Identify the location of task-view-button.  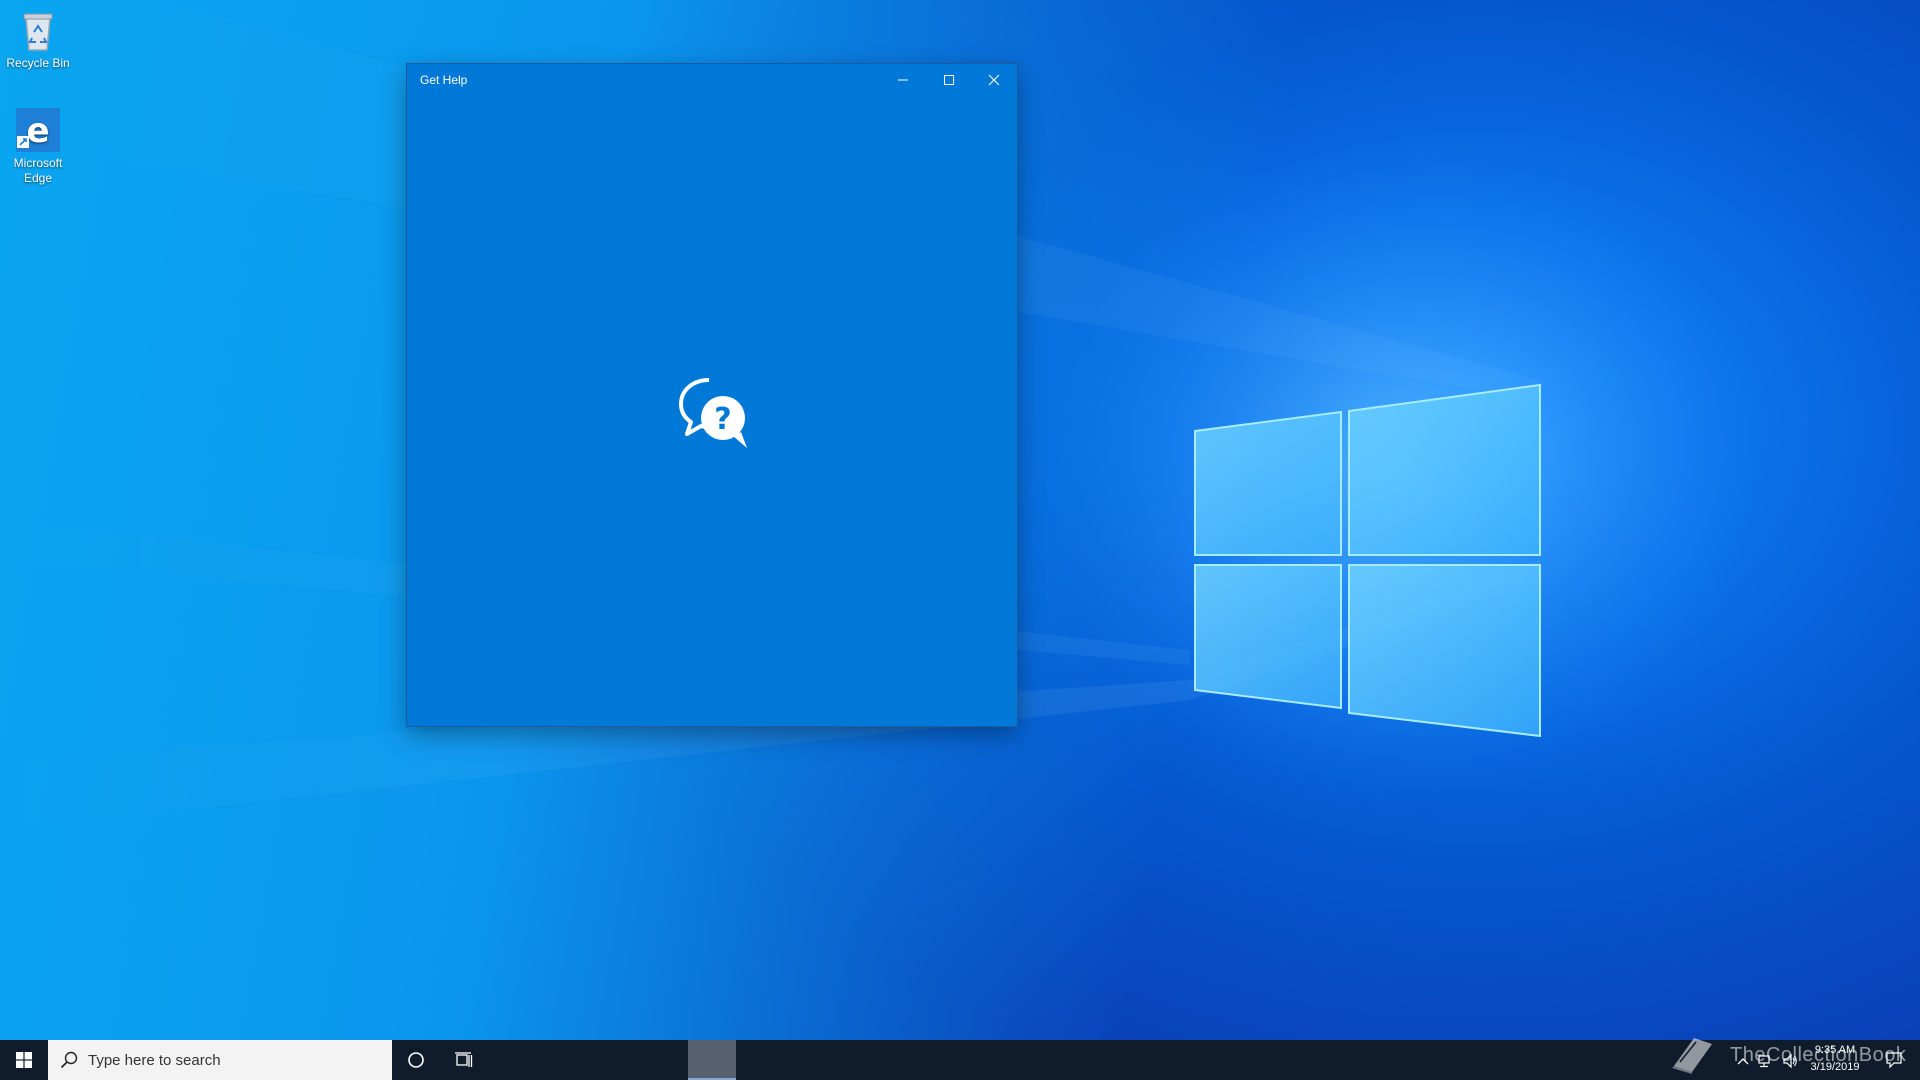
(464, 1060).